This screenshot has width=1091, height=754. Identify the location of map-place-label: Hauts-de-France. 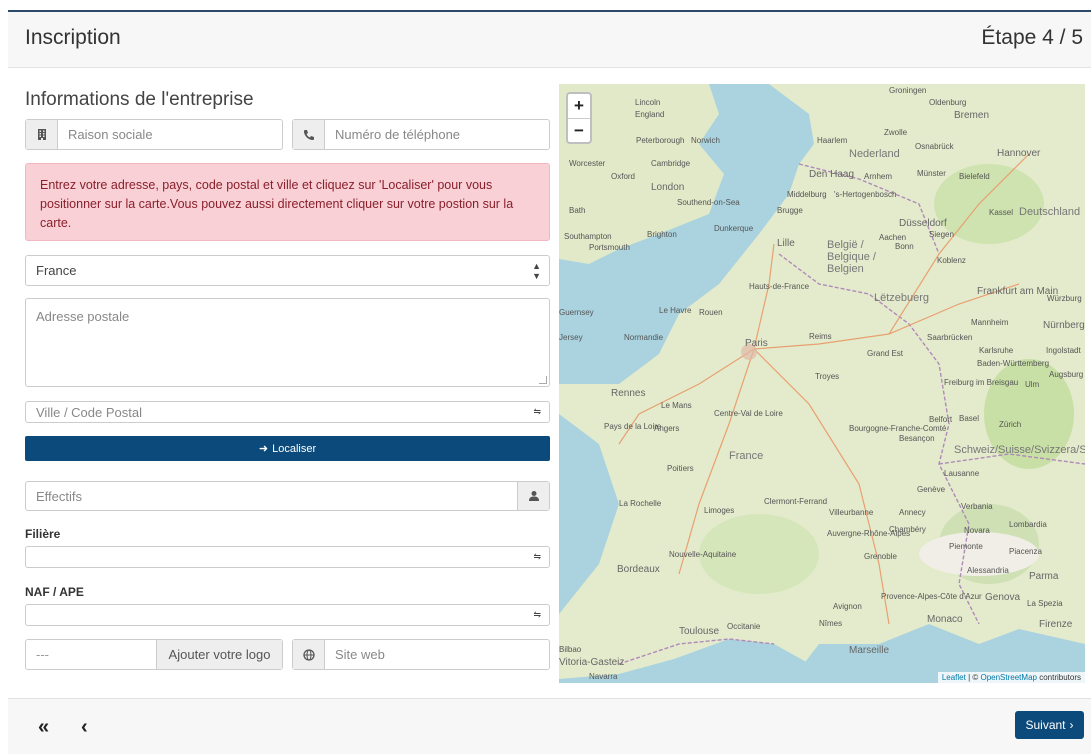
(779, 286).